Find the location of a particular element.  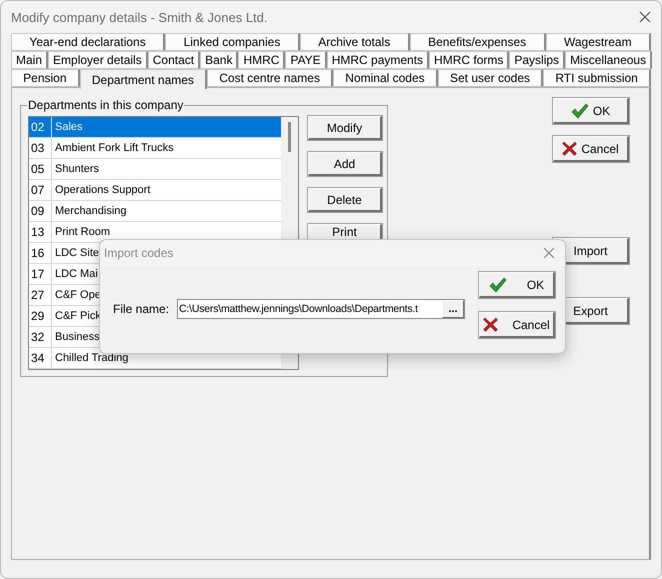

window-title: Modify company details - Smith & Jones Ltd. is located at coordinates (139, 17).